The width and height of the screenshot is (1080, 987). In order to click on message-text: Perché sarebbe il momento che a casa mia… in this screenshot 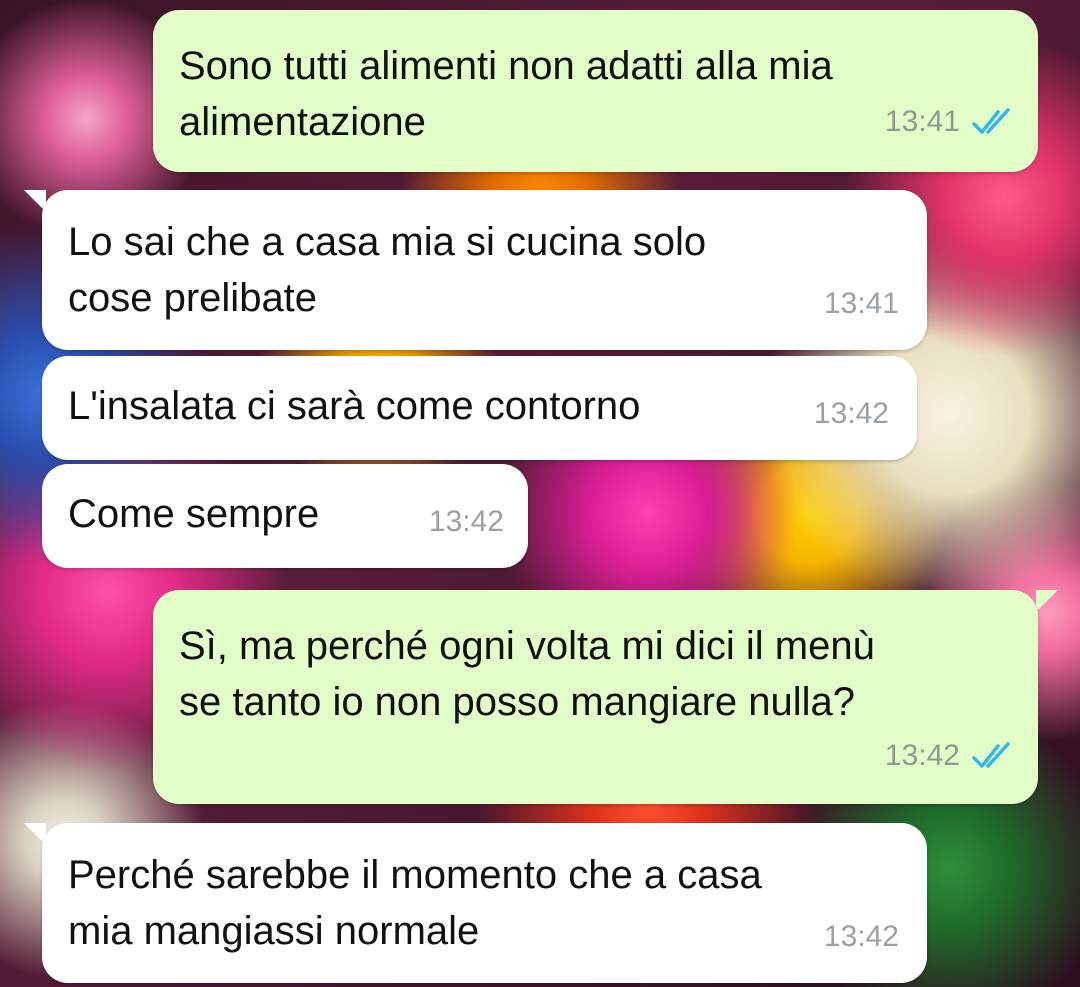, I will do `click(415, 903)`.